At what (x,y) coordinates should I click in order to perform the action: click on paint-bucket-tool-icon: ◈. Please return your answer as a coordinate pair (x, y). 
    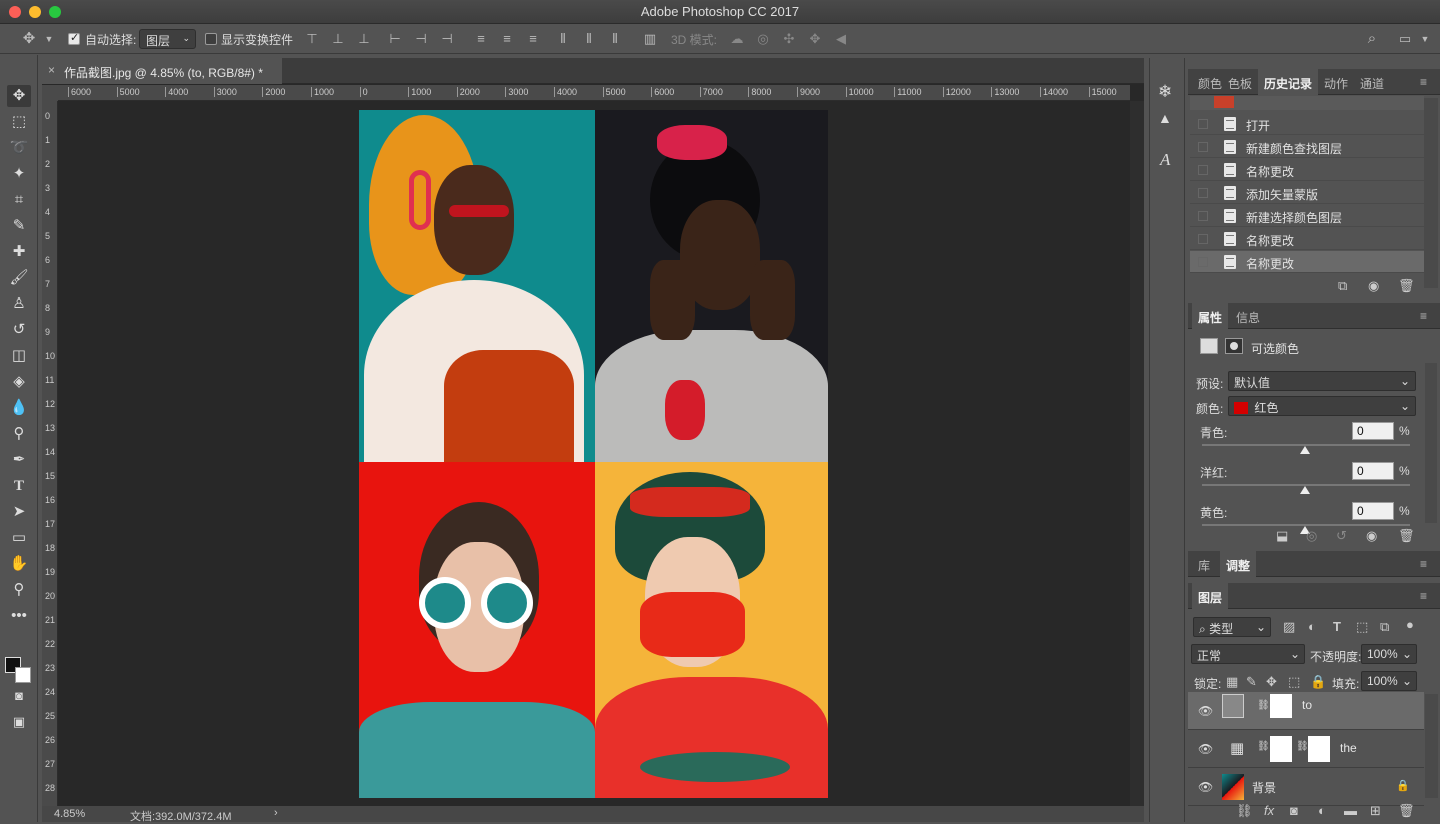
    Looking at the image, I should click on (19, 382).